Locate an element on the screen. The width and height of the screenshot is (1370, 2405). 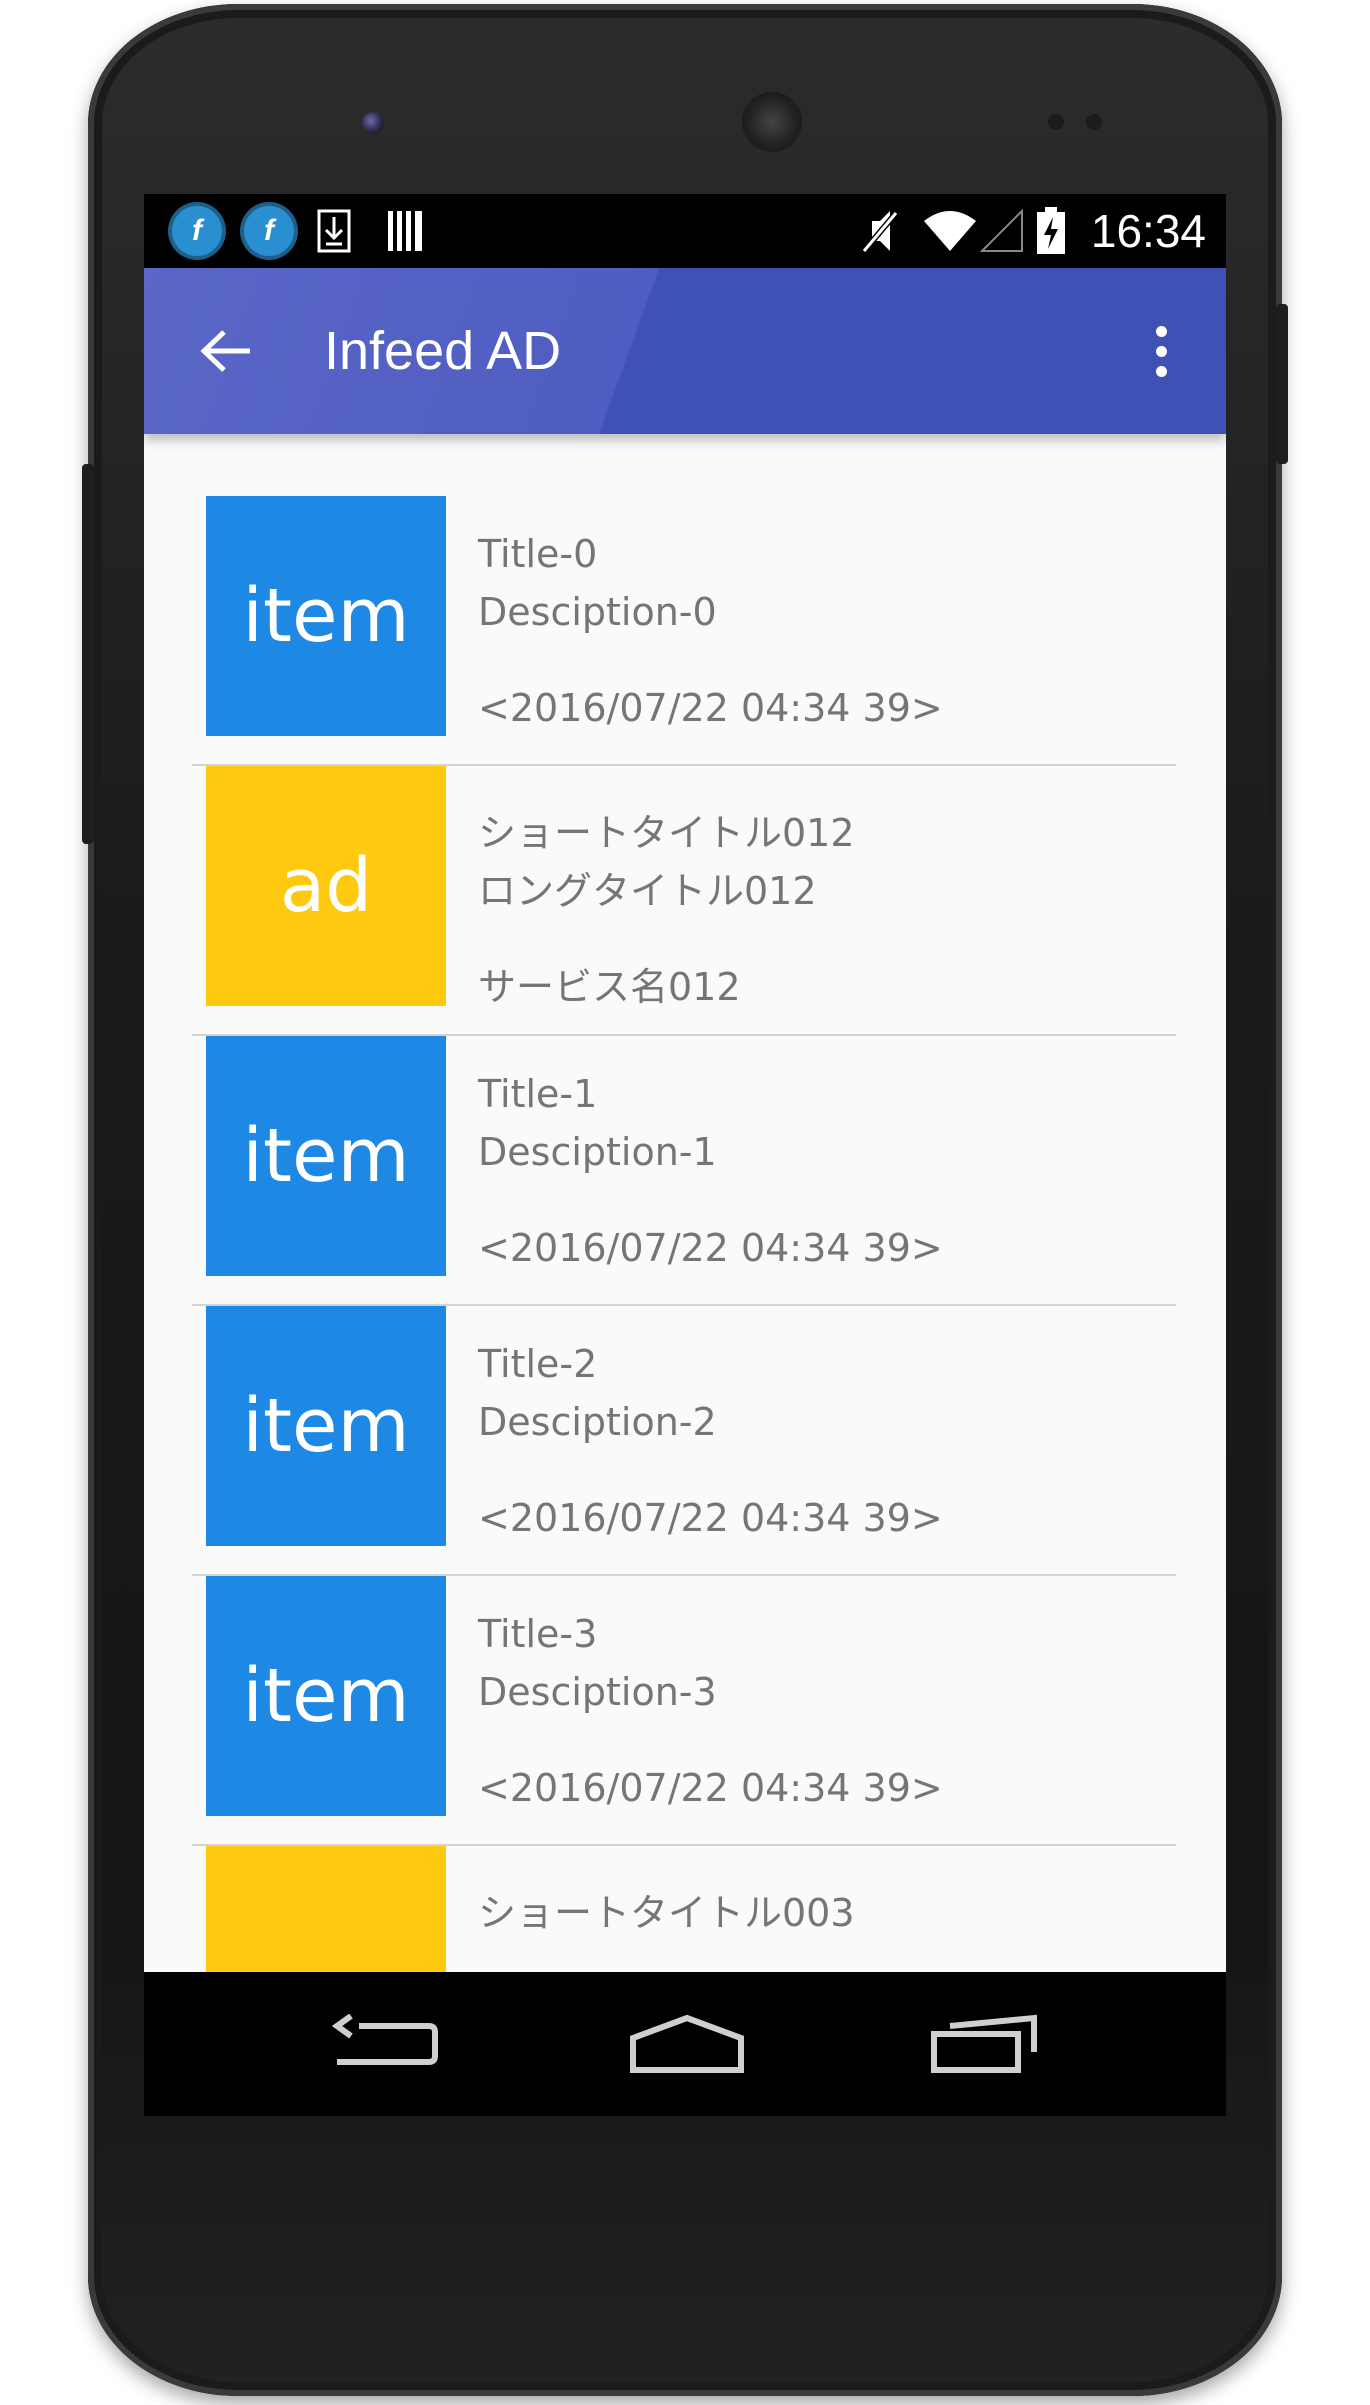
recents-icon is located at coordinates (984, 2043).